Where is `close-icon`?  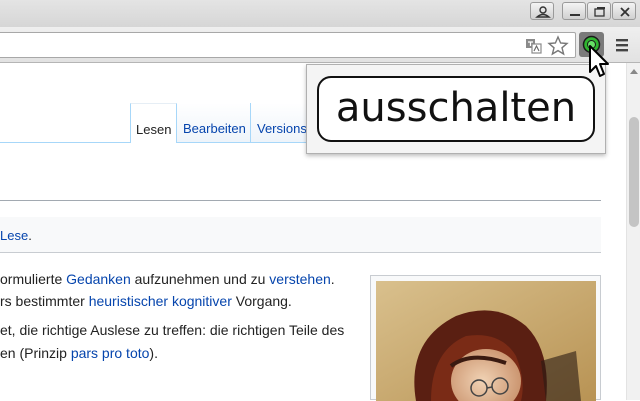 close-icon is located at coordinates (625, 12).